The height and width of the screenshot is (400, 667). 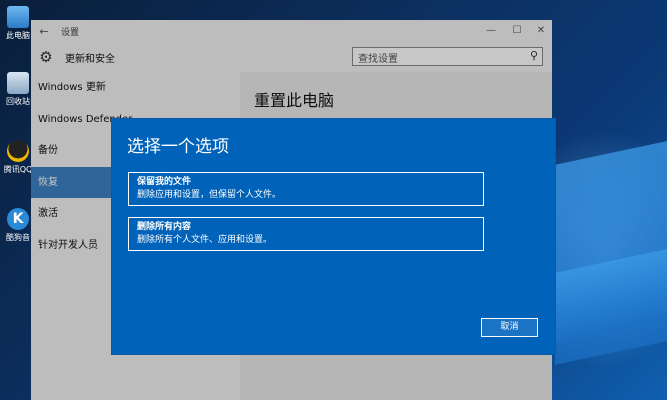 I want to click on option-remove-everything-button: 删除所有内容 删除所有个人文件、应用和设置。, so click(x=306, y=234).